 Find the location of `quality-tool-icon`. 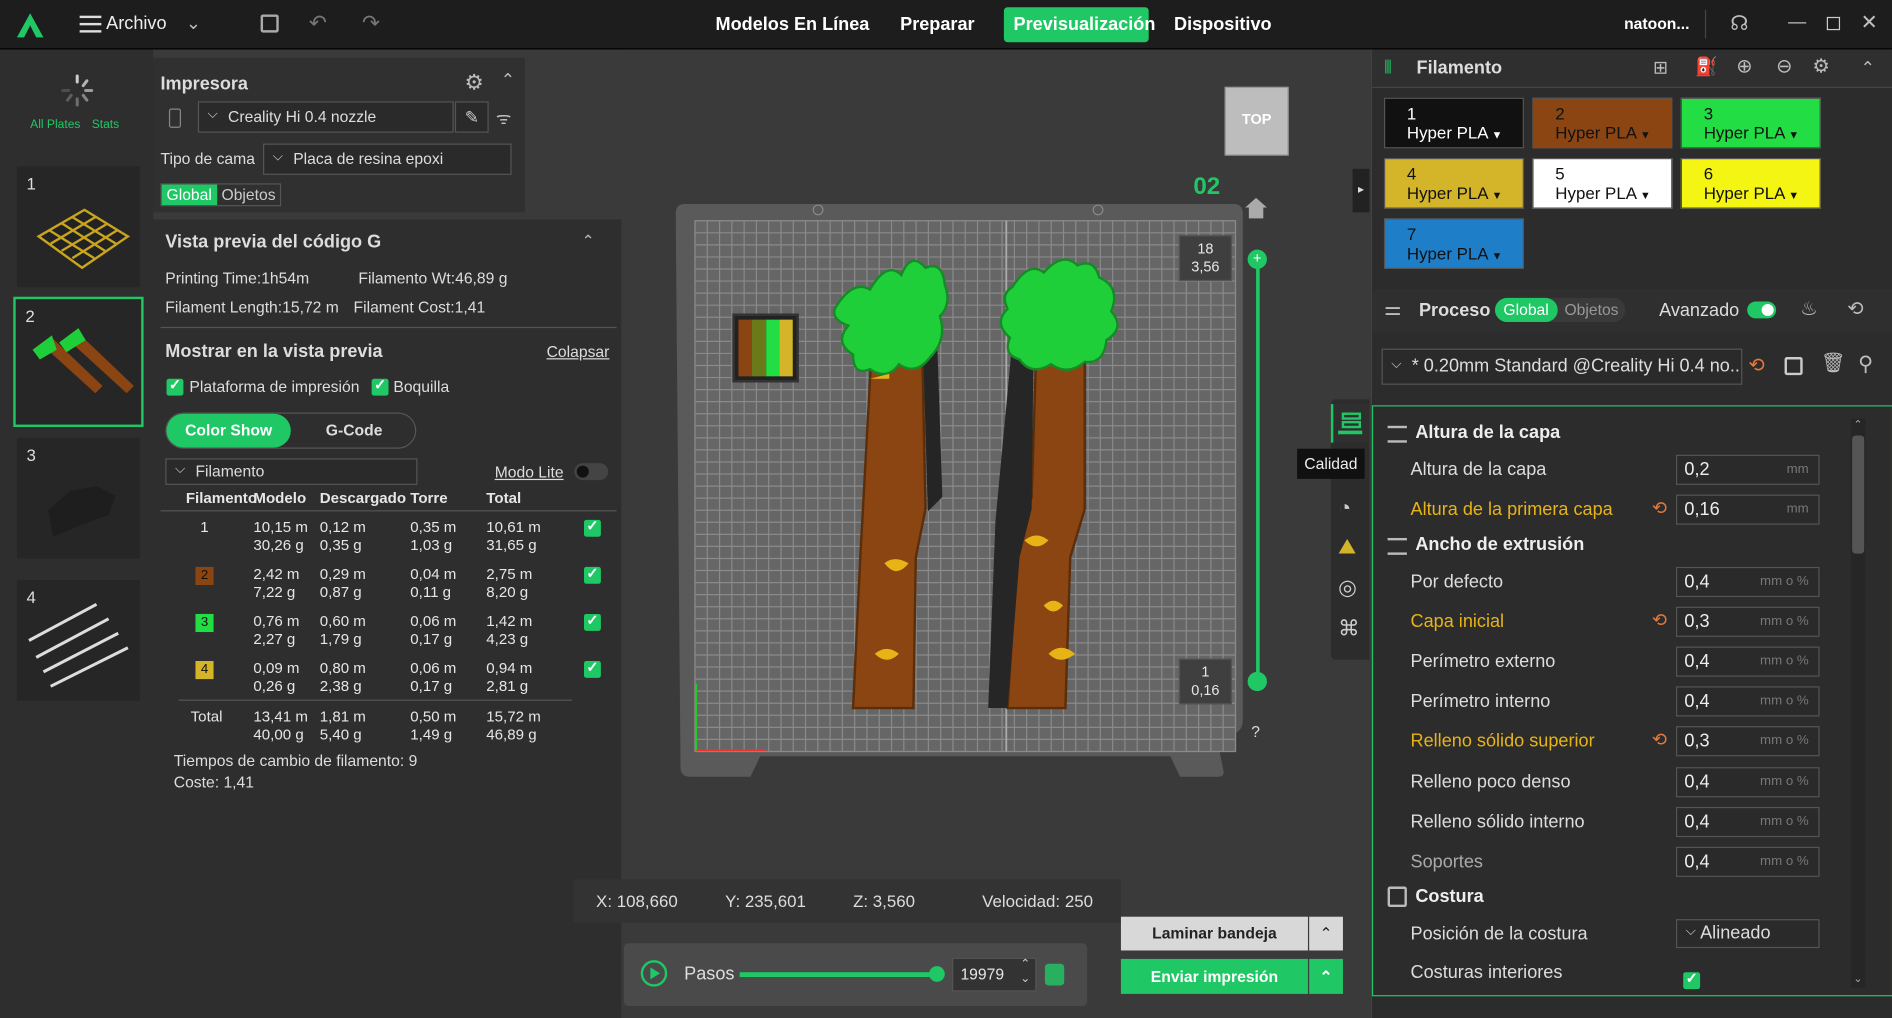

quality-tool-icon is located at coordinates (1350, 423).